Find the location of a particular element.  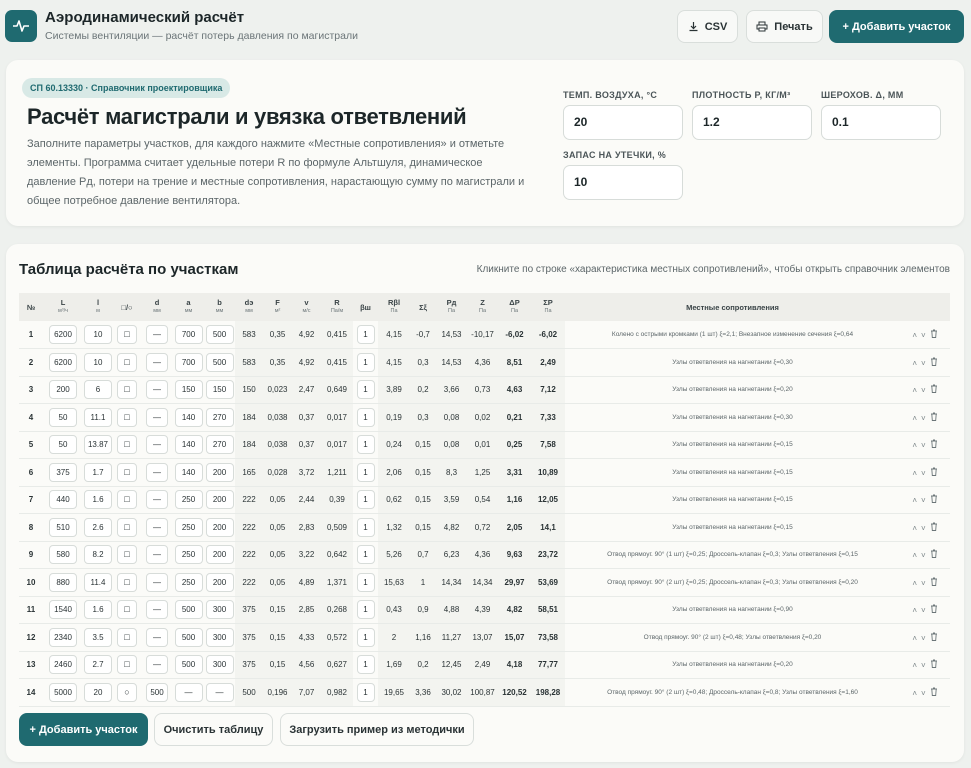

clear-table-button: Очистить таблицу is located at coordinates (213, 729).